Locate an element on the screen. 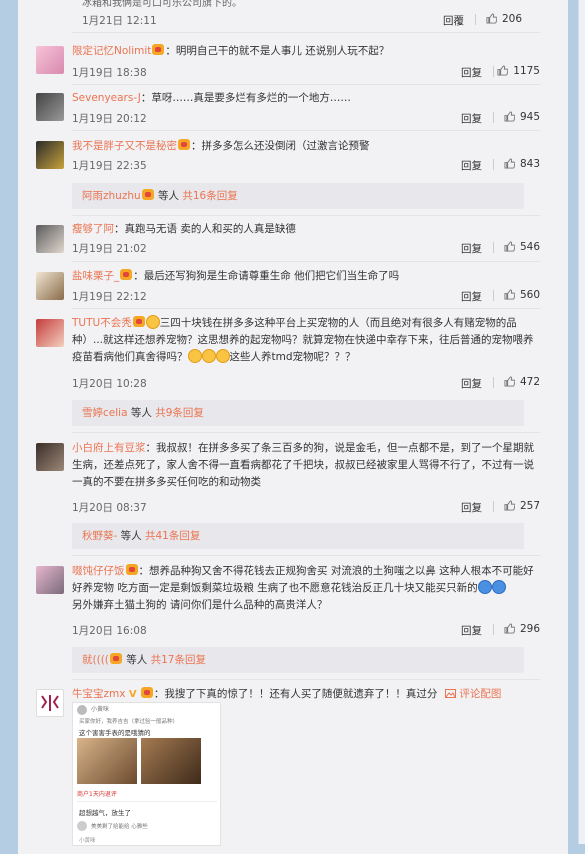 Image resolution: width=585 pixels, height=854 pixels. like-button: 945 is located at coordinates (522, 117).